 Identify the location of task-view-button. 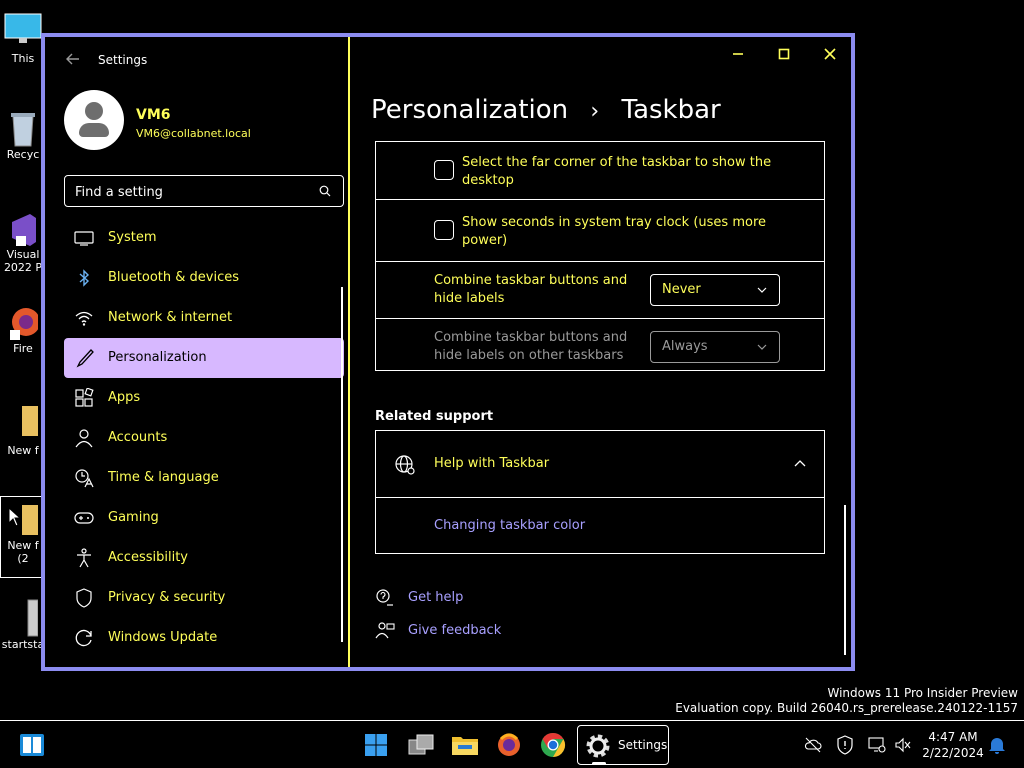
(421, 745).